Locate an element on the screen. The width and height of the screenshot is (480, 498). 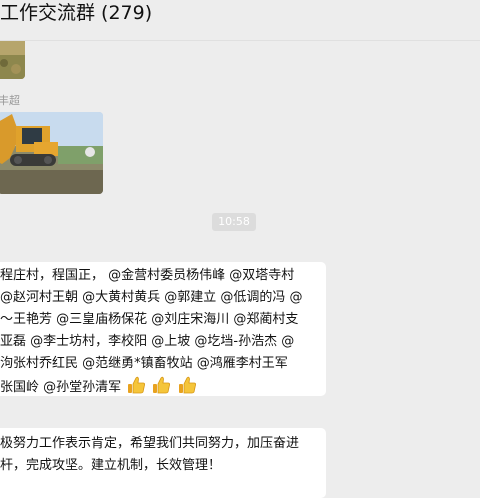
chat-title: 工作交流群 (279) is located at coordinates (76, 13).